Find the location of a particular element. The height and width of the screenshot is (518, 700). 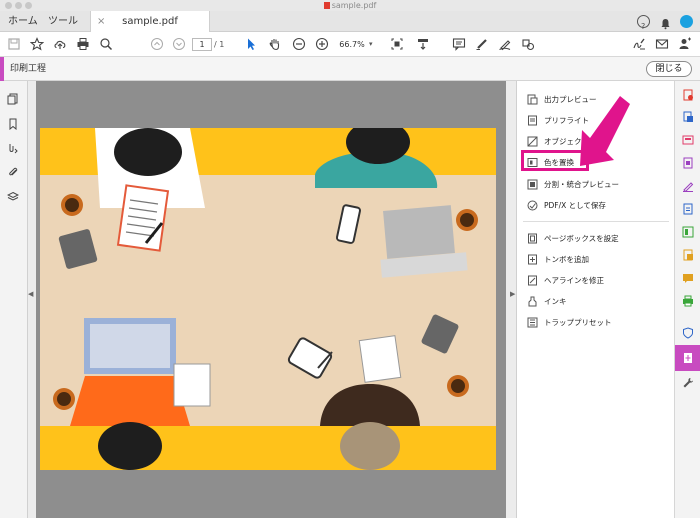

right-tools-bar is located at coordinates (687, 299).